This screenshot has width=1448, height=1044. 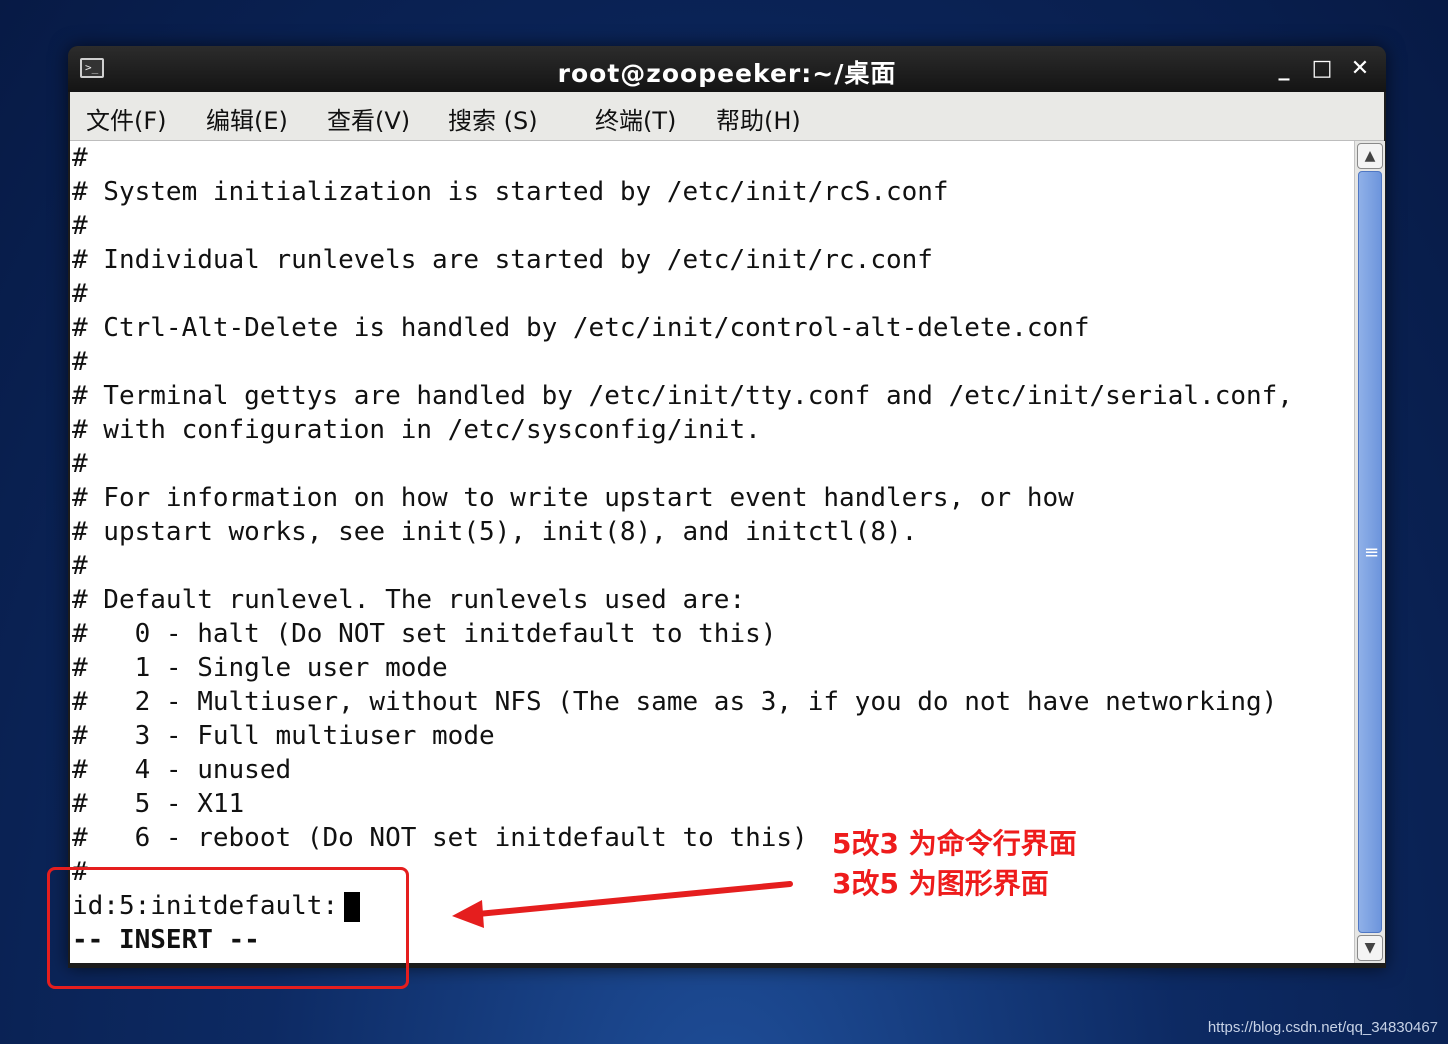 I want to click on scroll-up-button: ▲, so click(x=1370, y=156).